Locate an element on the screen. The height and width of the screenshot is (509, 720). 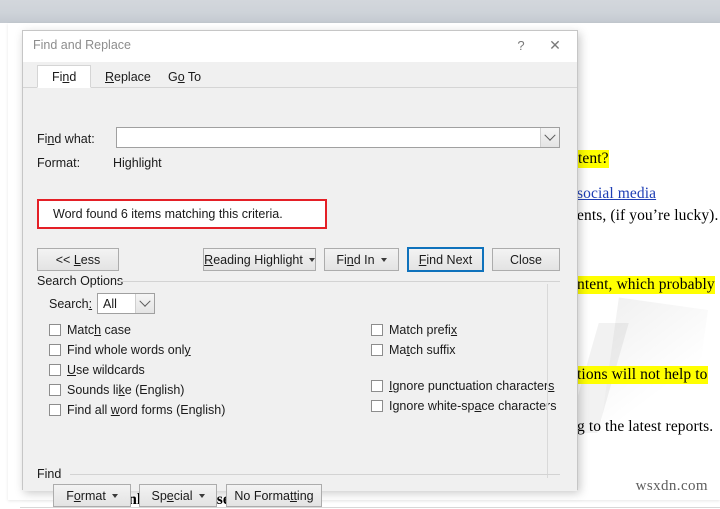
tab-go-to: Go To is located at coordinates (184, 77).